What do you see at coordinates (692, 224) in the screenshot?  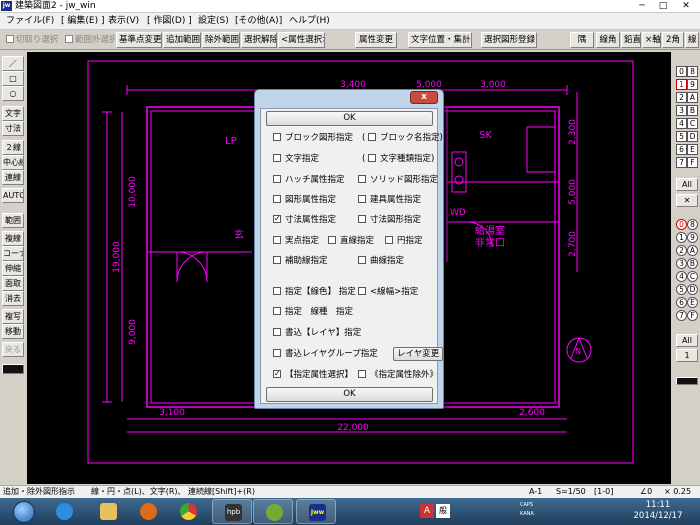 I see `group-8: 8` at bounding box center [692, 224].